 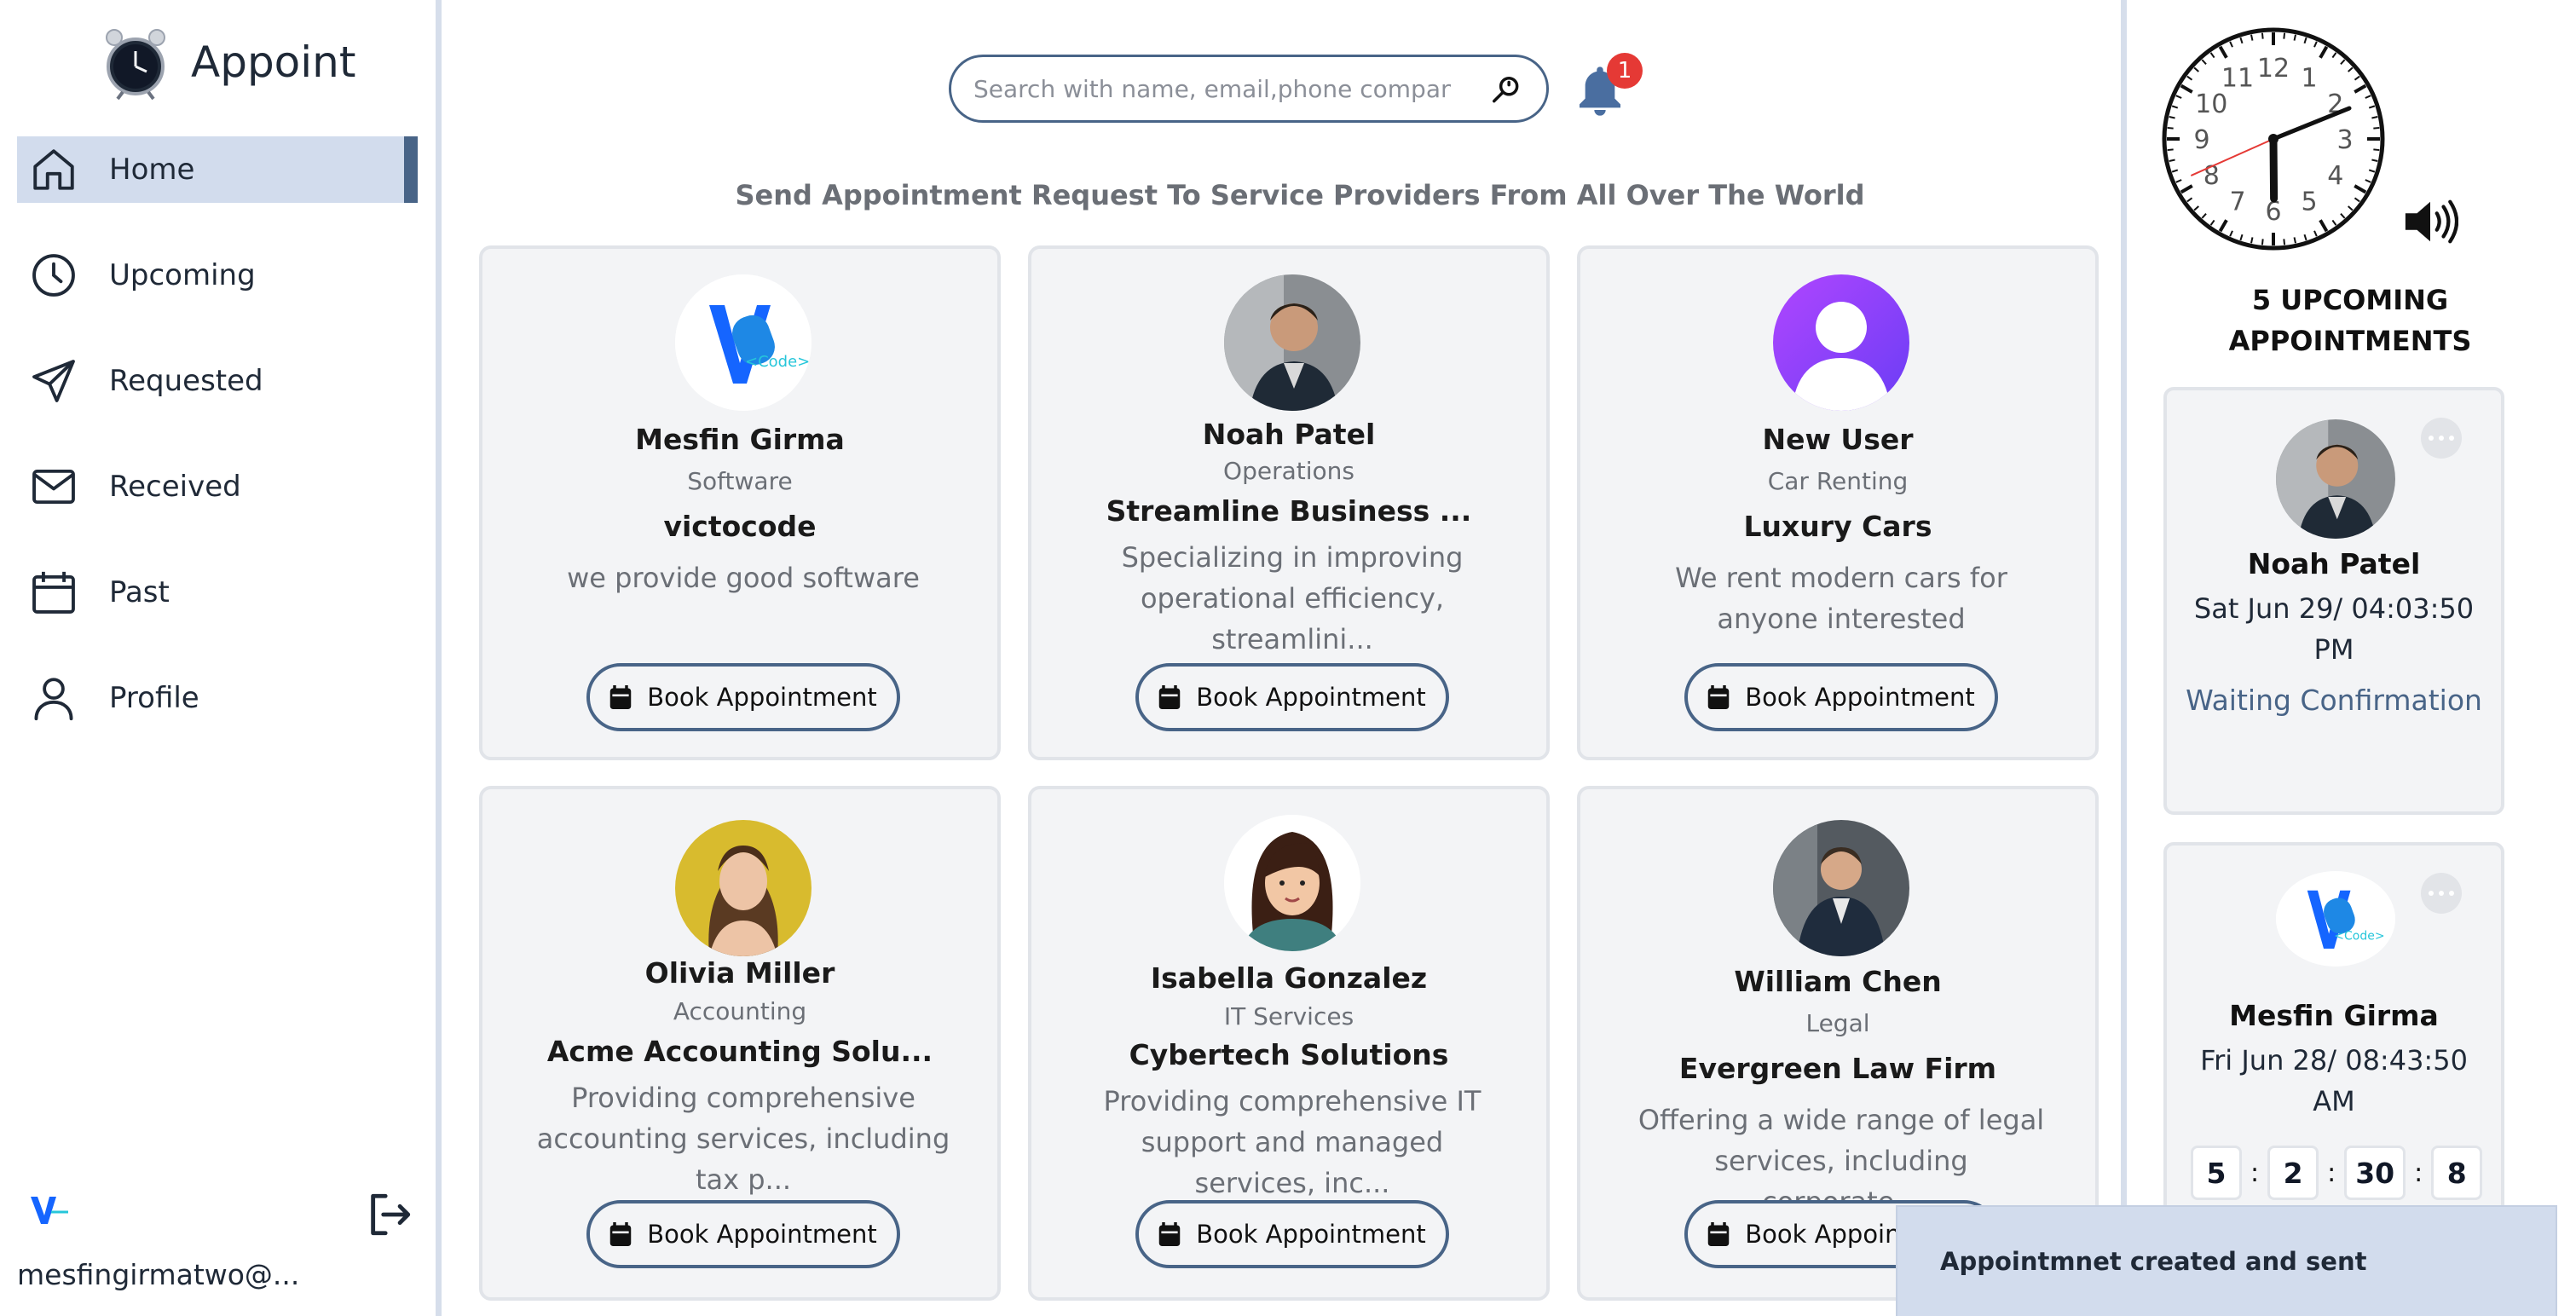 What do you see at coordinates (739, 973) in the screenshot?
I see `provider-name: Olivia Miller` at bounding box center [739, 973].